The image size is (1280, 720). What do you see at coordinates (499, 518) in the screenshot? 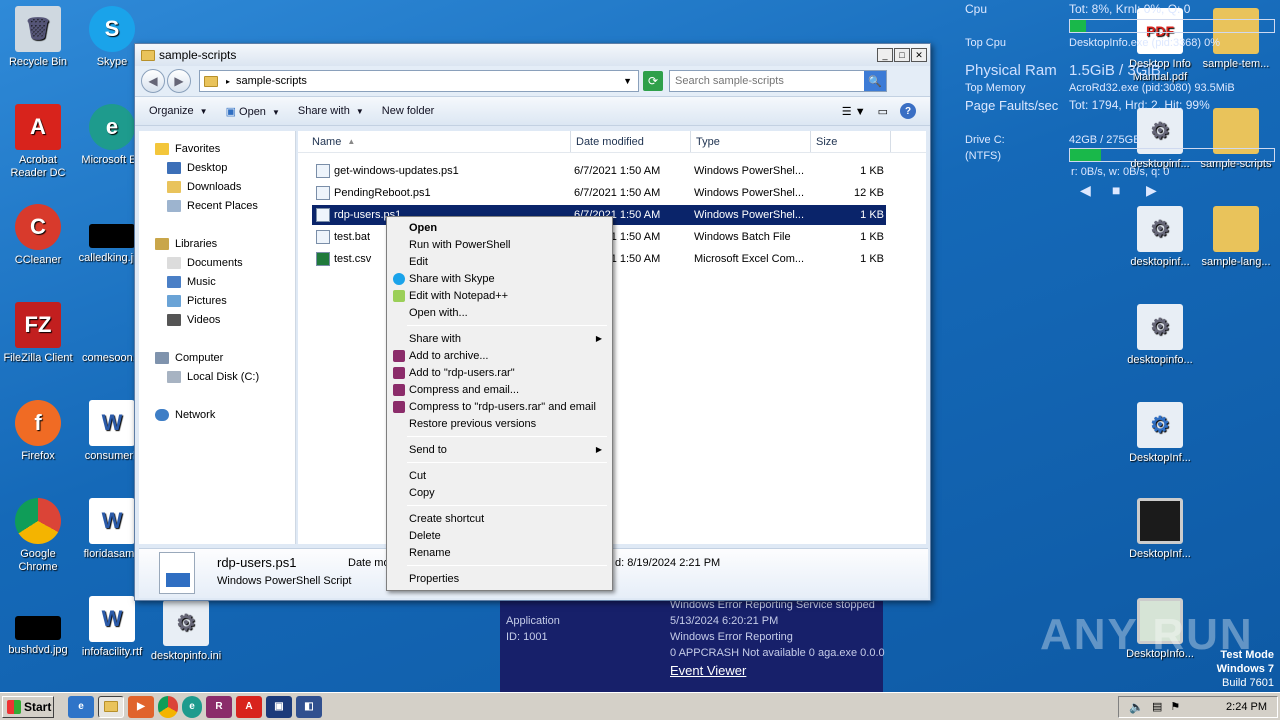
I see `menu-create-shortcut: Create shortcut` at bounding box center [499, 518].